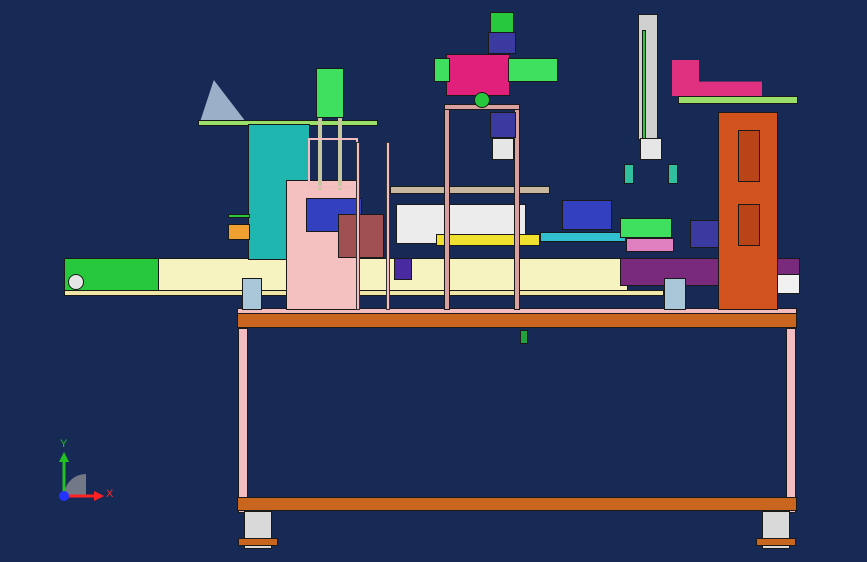  What do you see at coordinates (76, 282) in the screenshot?
I see `conveyor-pulley-left` at bounding box center [76, 282].